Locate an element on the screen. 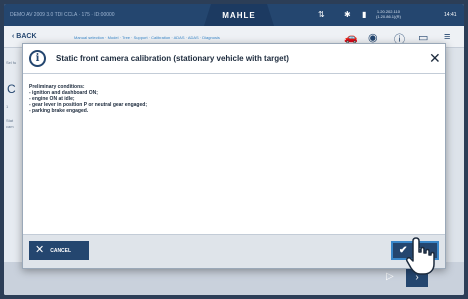 The image size is (468, 299). back-label: BACK is located at coordinates (26, 36).